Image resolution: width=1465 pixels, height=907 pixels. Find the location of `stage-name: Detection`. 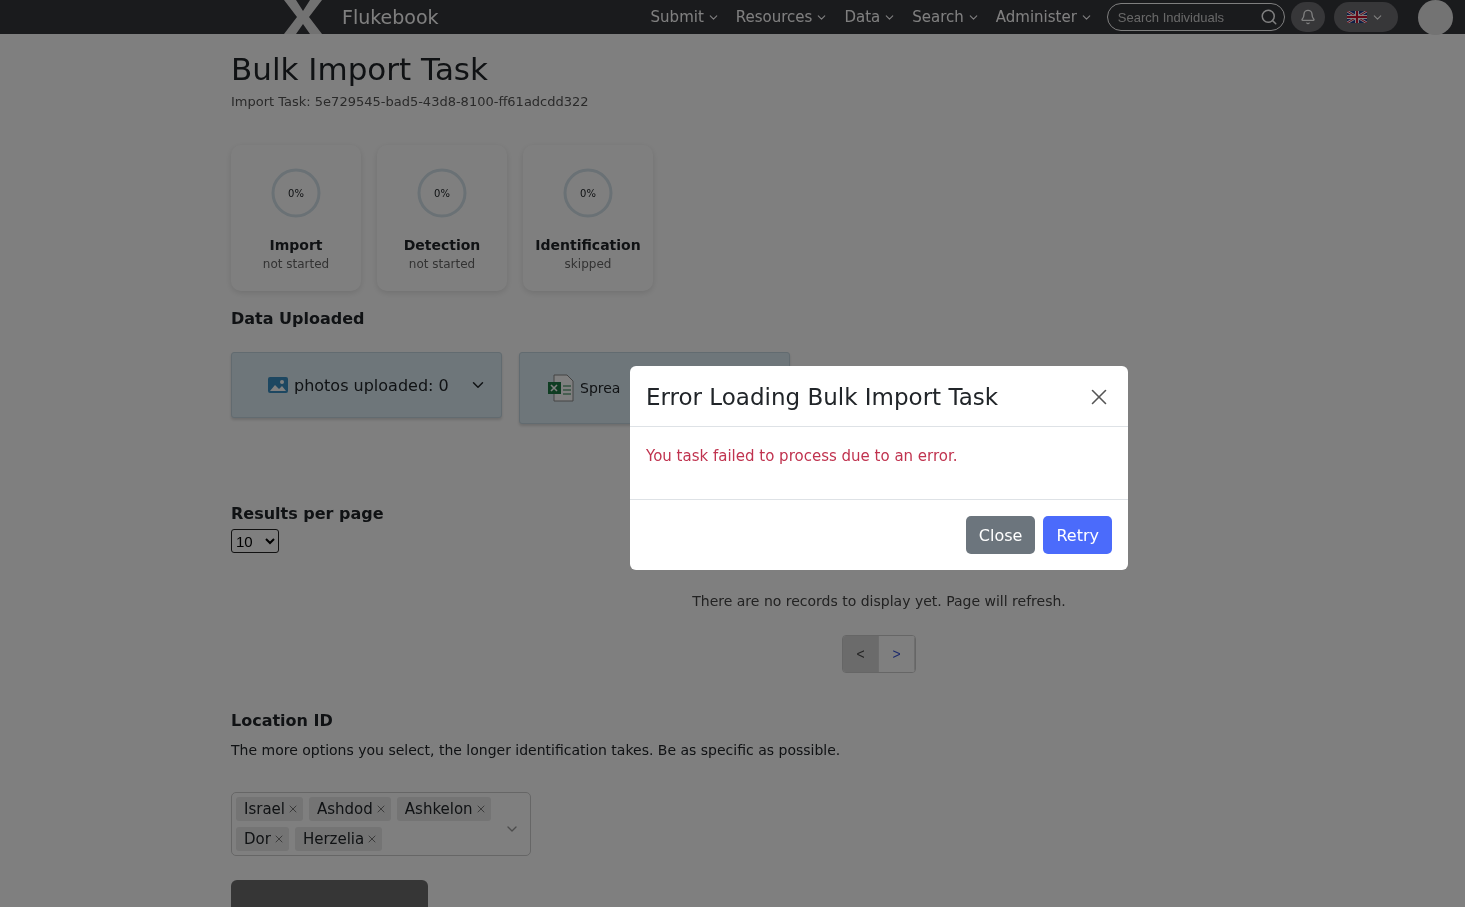

stage-name: Detection is located at coordinates (442, 245).